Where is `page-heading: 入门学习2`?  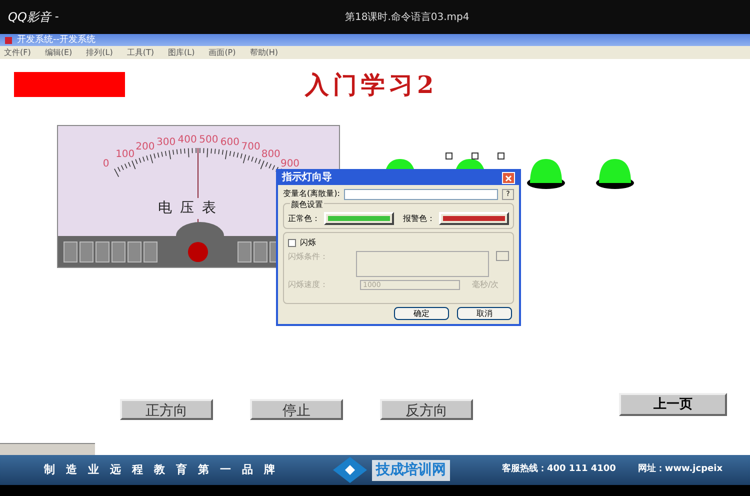
page-heading: 入门学习2 is located at coordinates (371, 85).